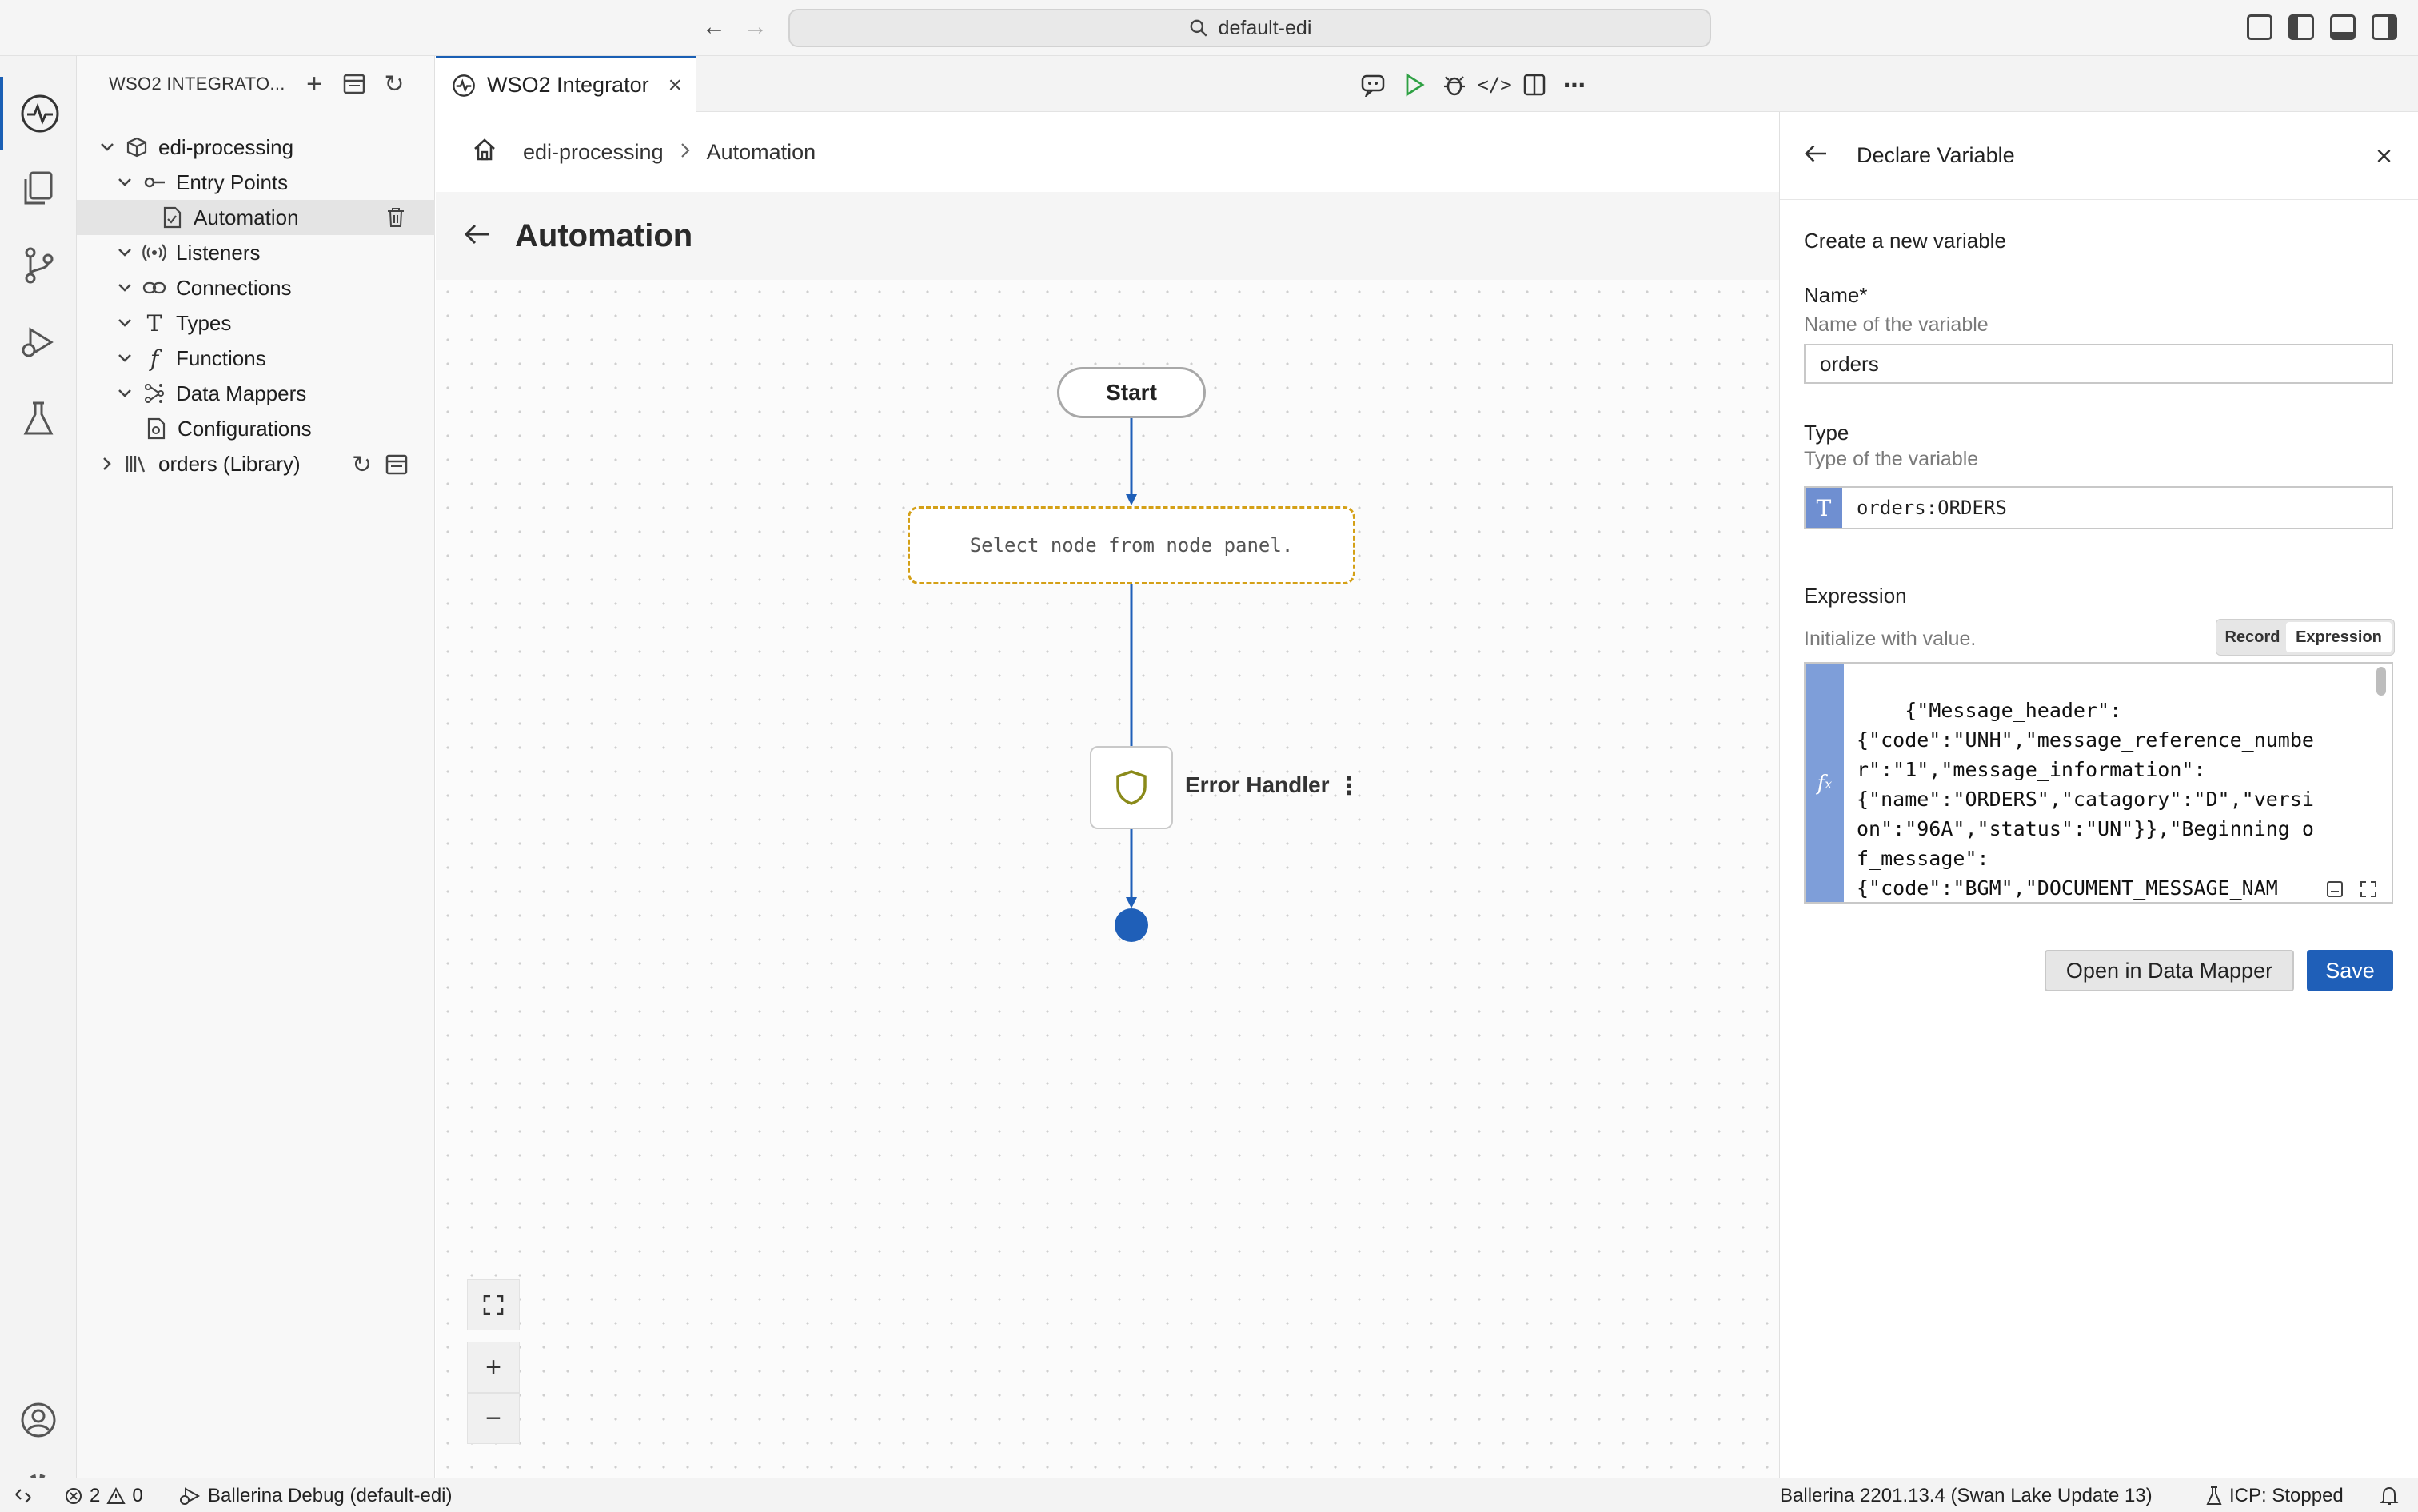 The image size is (2418, 1512). I want to click on start-node: Start, so click(1131, 392).